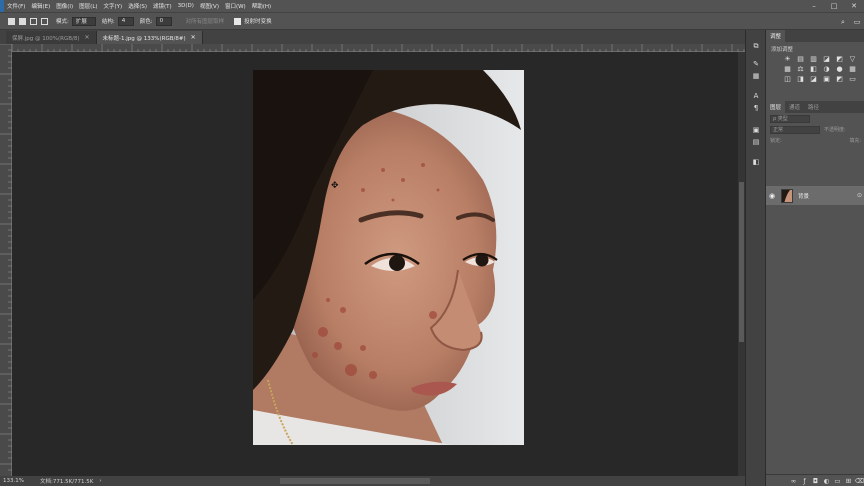  Describe the element at coordinates (843, 22) in the screenshot. I see `search-icon: ⌕` at that location.